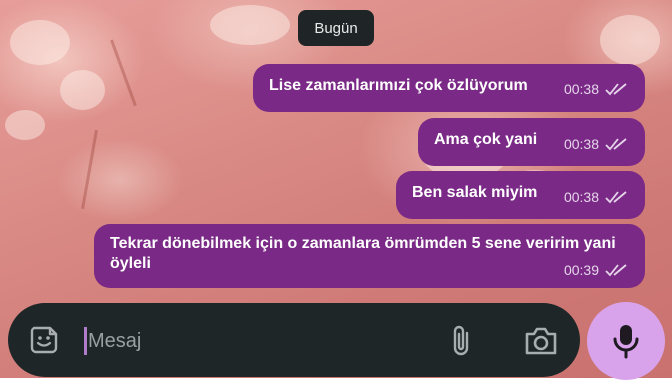  Describe the element at coordinates (44, 340) in the screenshot. I see `sticker-smile-icon` at that location.